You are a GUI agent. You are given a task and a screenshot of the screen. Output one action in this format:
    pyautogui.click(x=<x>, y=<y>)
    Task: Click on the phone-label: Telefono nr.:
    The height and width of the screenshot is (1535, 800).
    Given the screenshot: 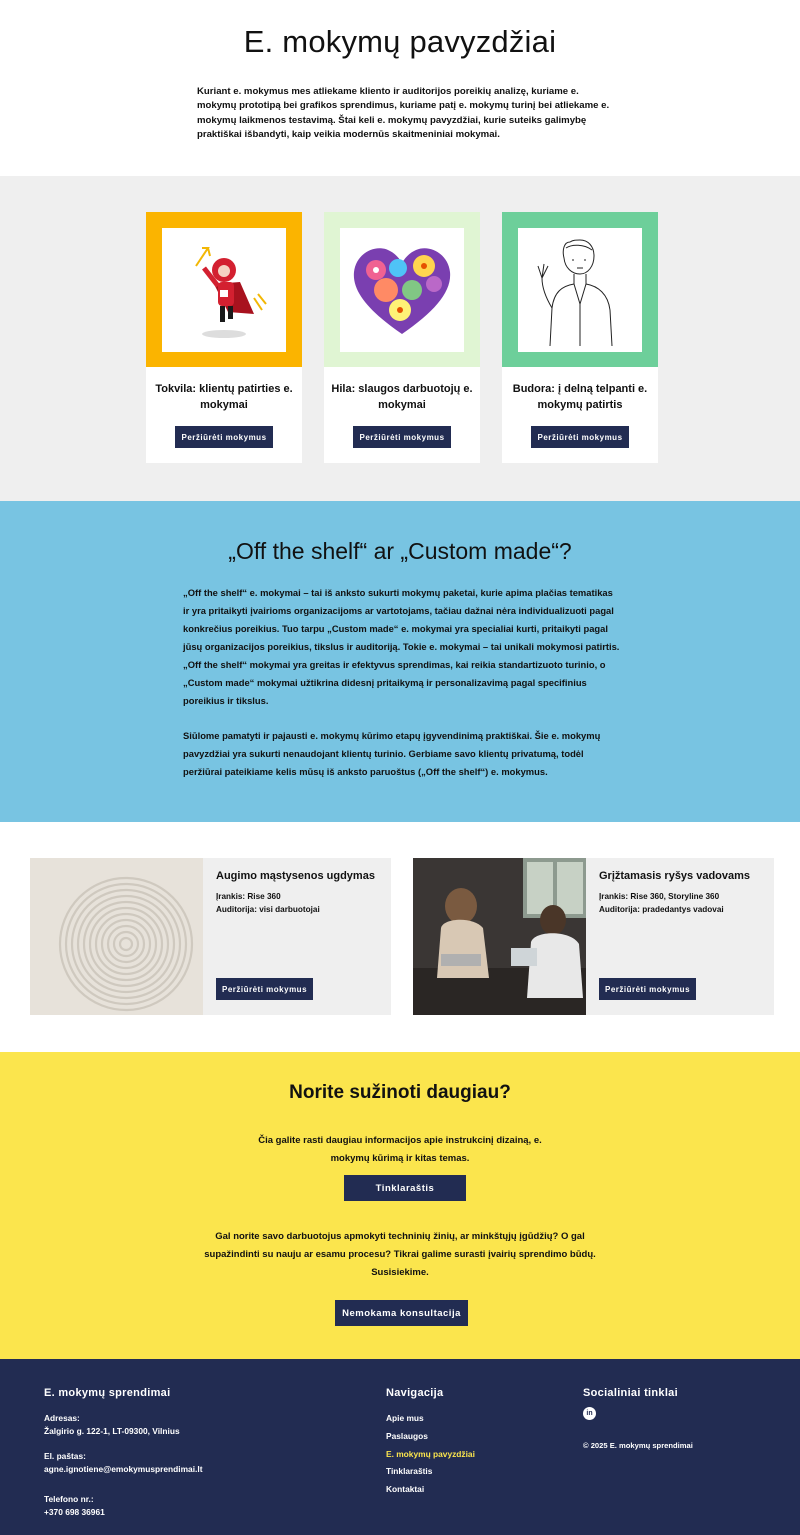 What is the action you would take?
    pyautogui.click(x=69, y=1499)
    